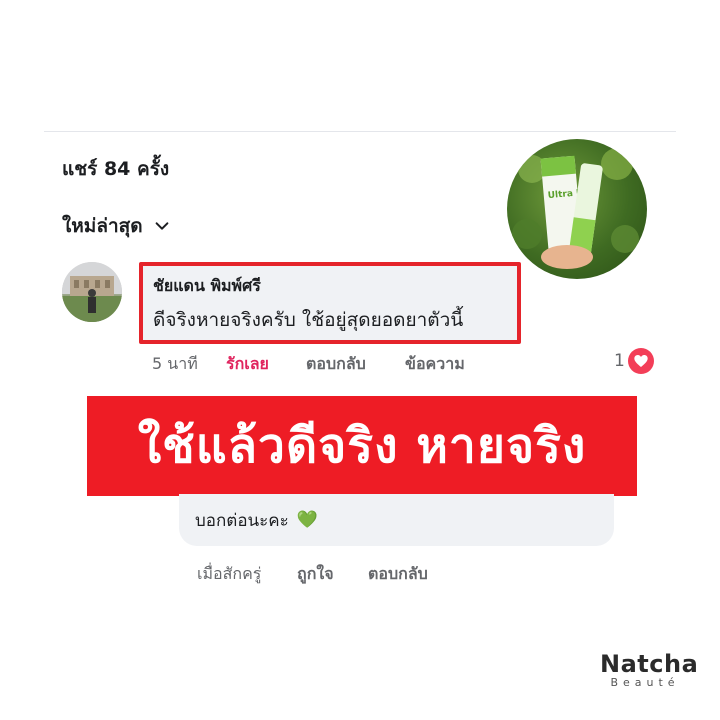  What do you see at coordinates (161, 226) in the screenshot?
I see `chevron-down-icon` at bounding box center [161, 226].